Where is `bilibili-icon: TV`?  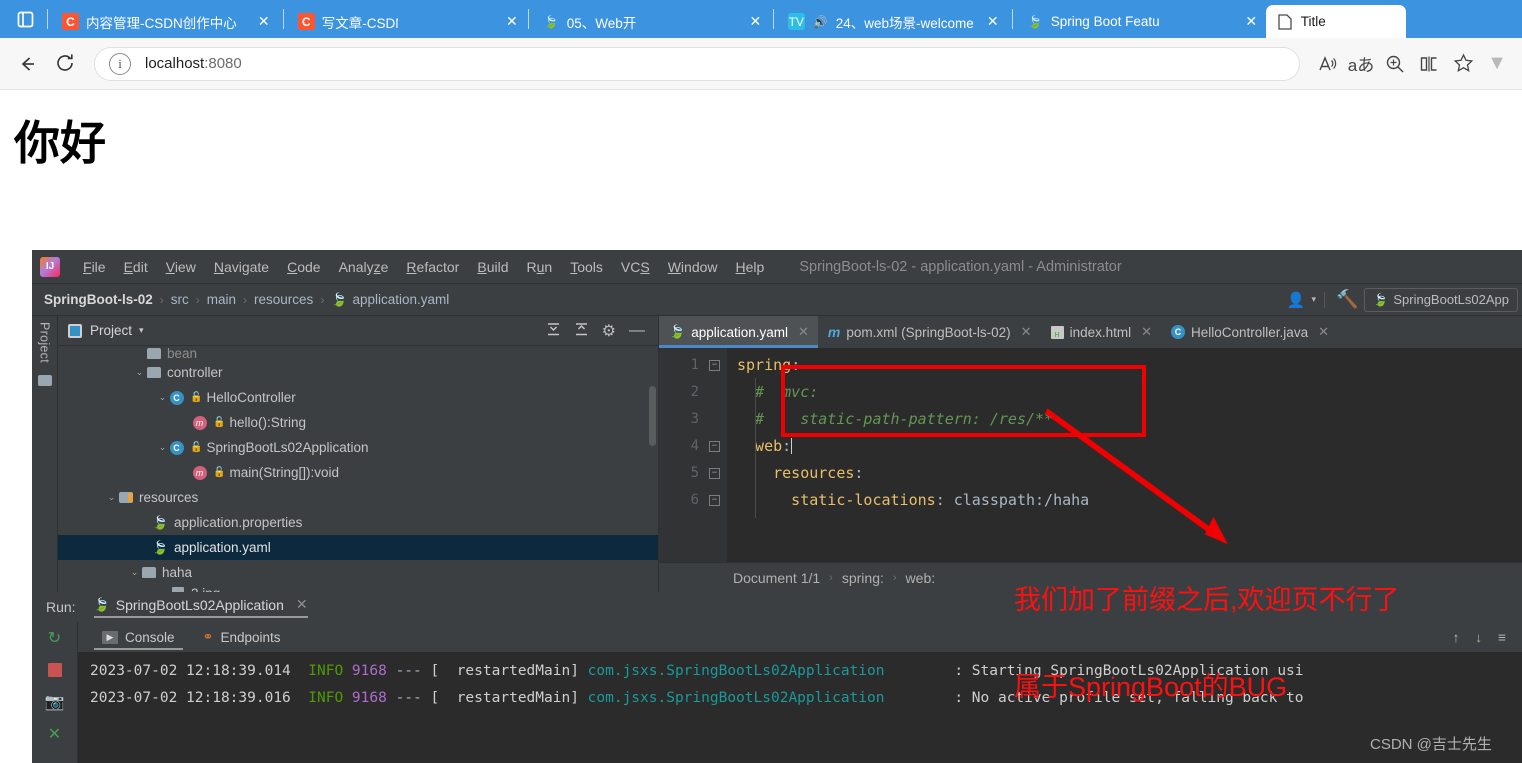
bilibili-icon: TV is located at coordinates (796, 21).